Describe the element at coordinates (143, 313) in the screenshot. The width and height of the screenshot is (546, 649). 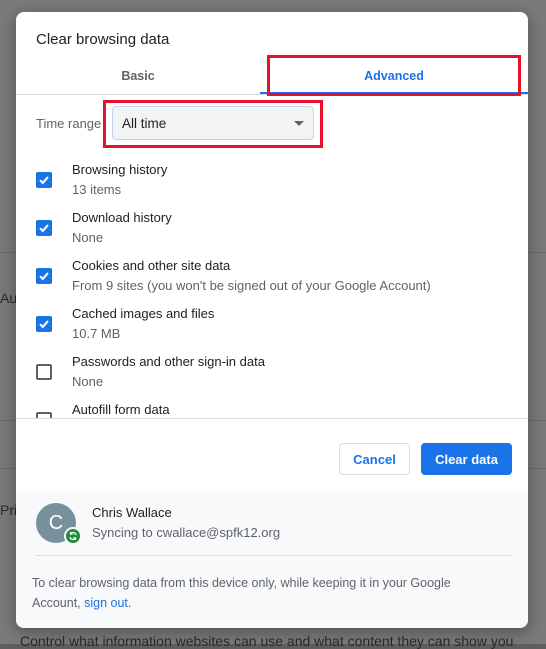
I see `item-label: Cached images and files` at that location.